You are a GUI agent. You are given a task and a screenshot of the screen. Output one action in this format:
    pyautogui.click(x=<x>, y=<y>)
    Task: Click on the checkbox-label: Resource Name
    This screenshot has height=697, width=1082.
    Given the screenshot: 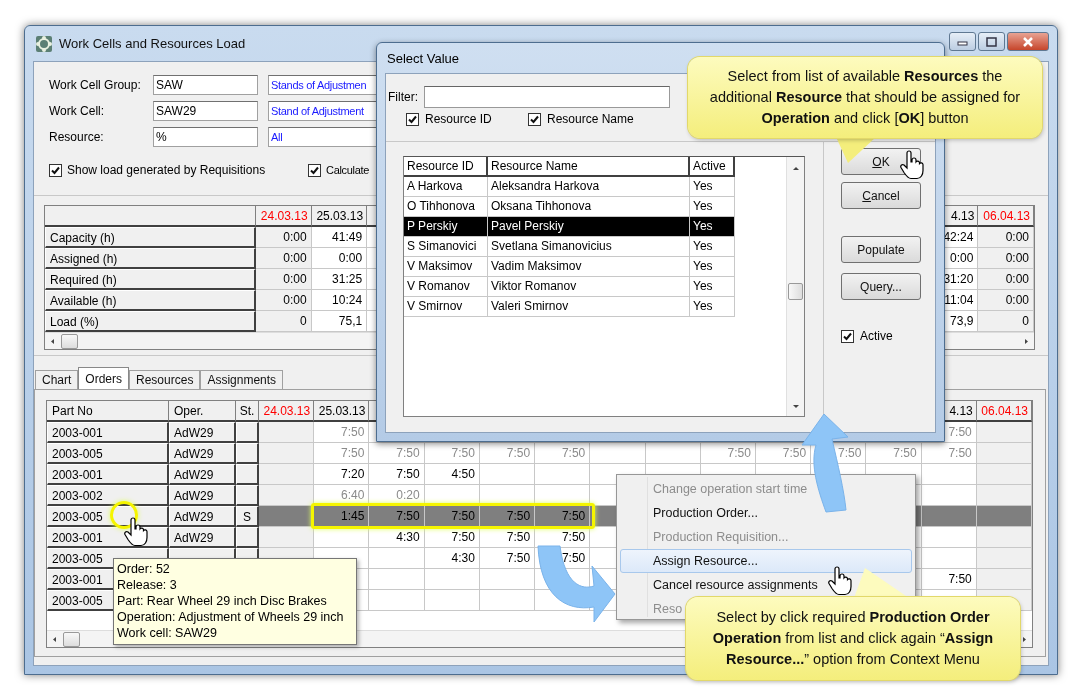 What is the action you would take?
    pyautogui.click(x=590, y=119)
    